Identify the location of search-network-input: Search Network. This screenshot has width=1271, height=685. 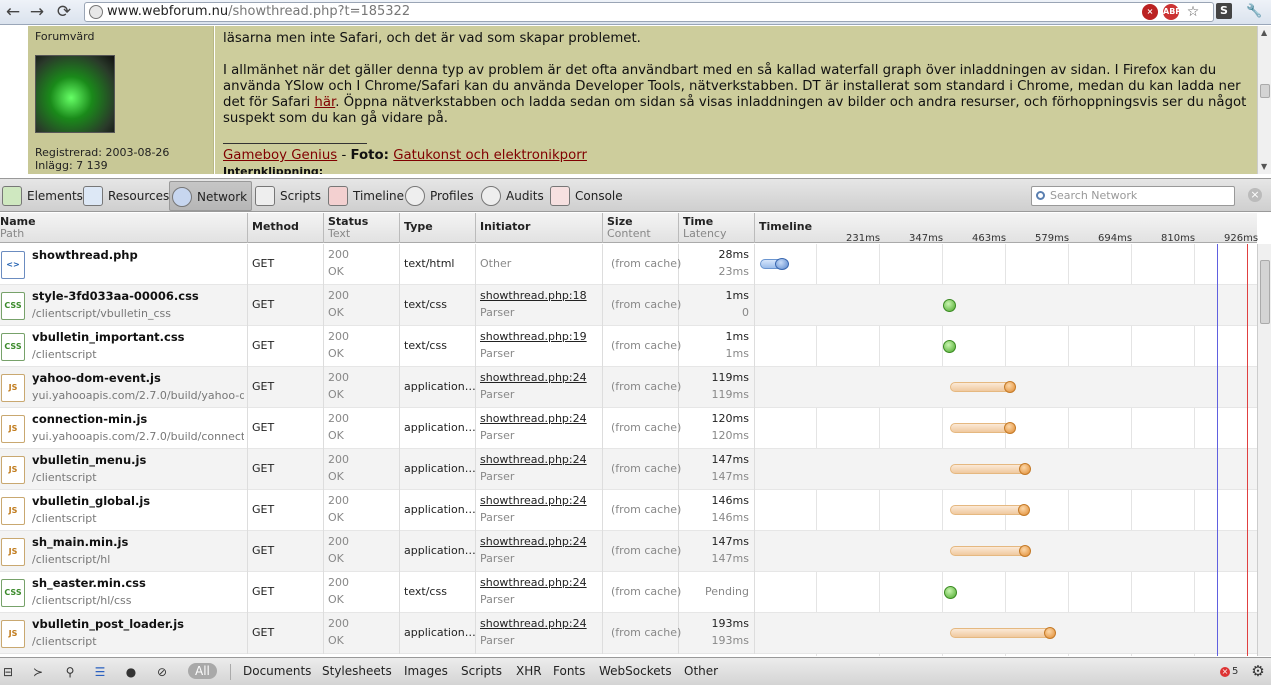
(1133, 196).